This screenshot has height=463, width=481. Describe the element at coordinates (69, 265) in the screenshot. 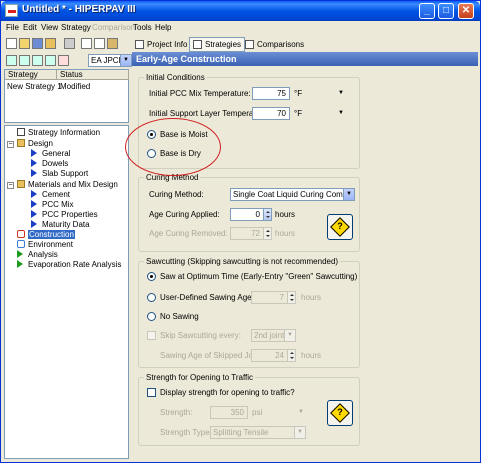

I see `tree-item-evaporation-rate-analysis: Evaporation Rate Analysis` at that location.